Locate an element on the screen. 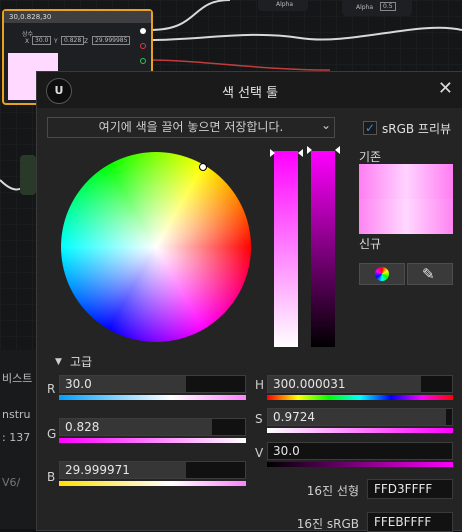 The width and height of the screenshot is (462, 532). node-z-field: 29.999985 is located at coordinates (111, 40).